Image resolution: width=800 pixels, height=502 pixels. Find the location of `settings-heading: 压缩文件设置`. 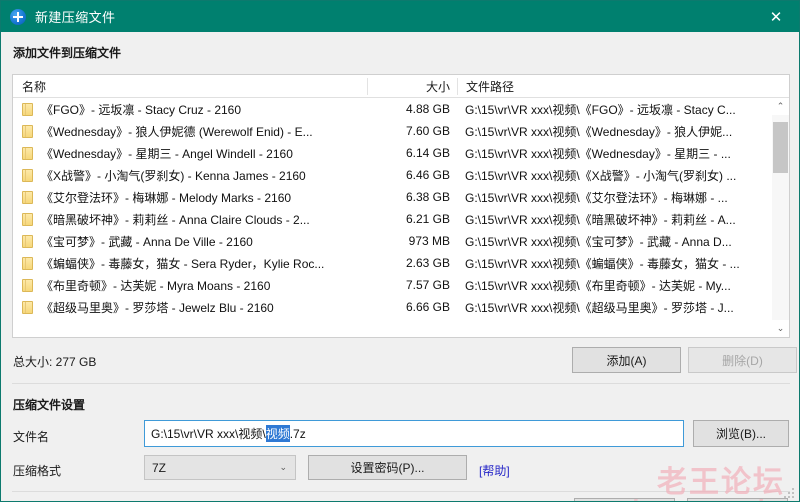

settings-heading: 压缩文件设置 is located at coordinates (49, 405).